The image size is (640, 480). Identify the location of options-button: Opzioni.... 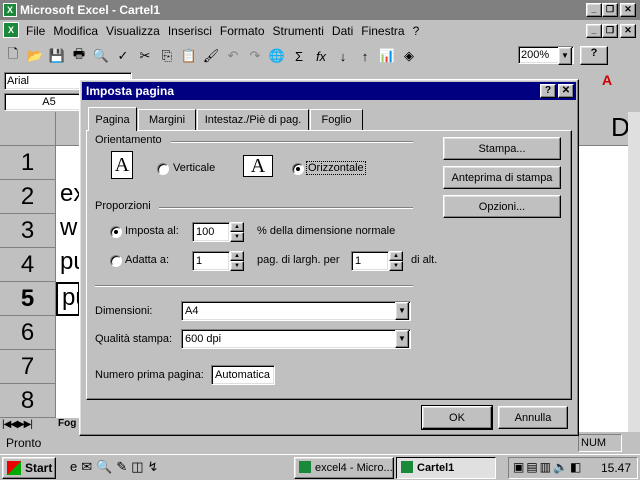
(502, 206).